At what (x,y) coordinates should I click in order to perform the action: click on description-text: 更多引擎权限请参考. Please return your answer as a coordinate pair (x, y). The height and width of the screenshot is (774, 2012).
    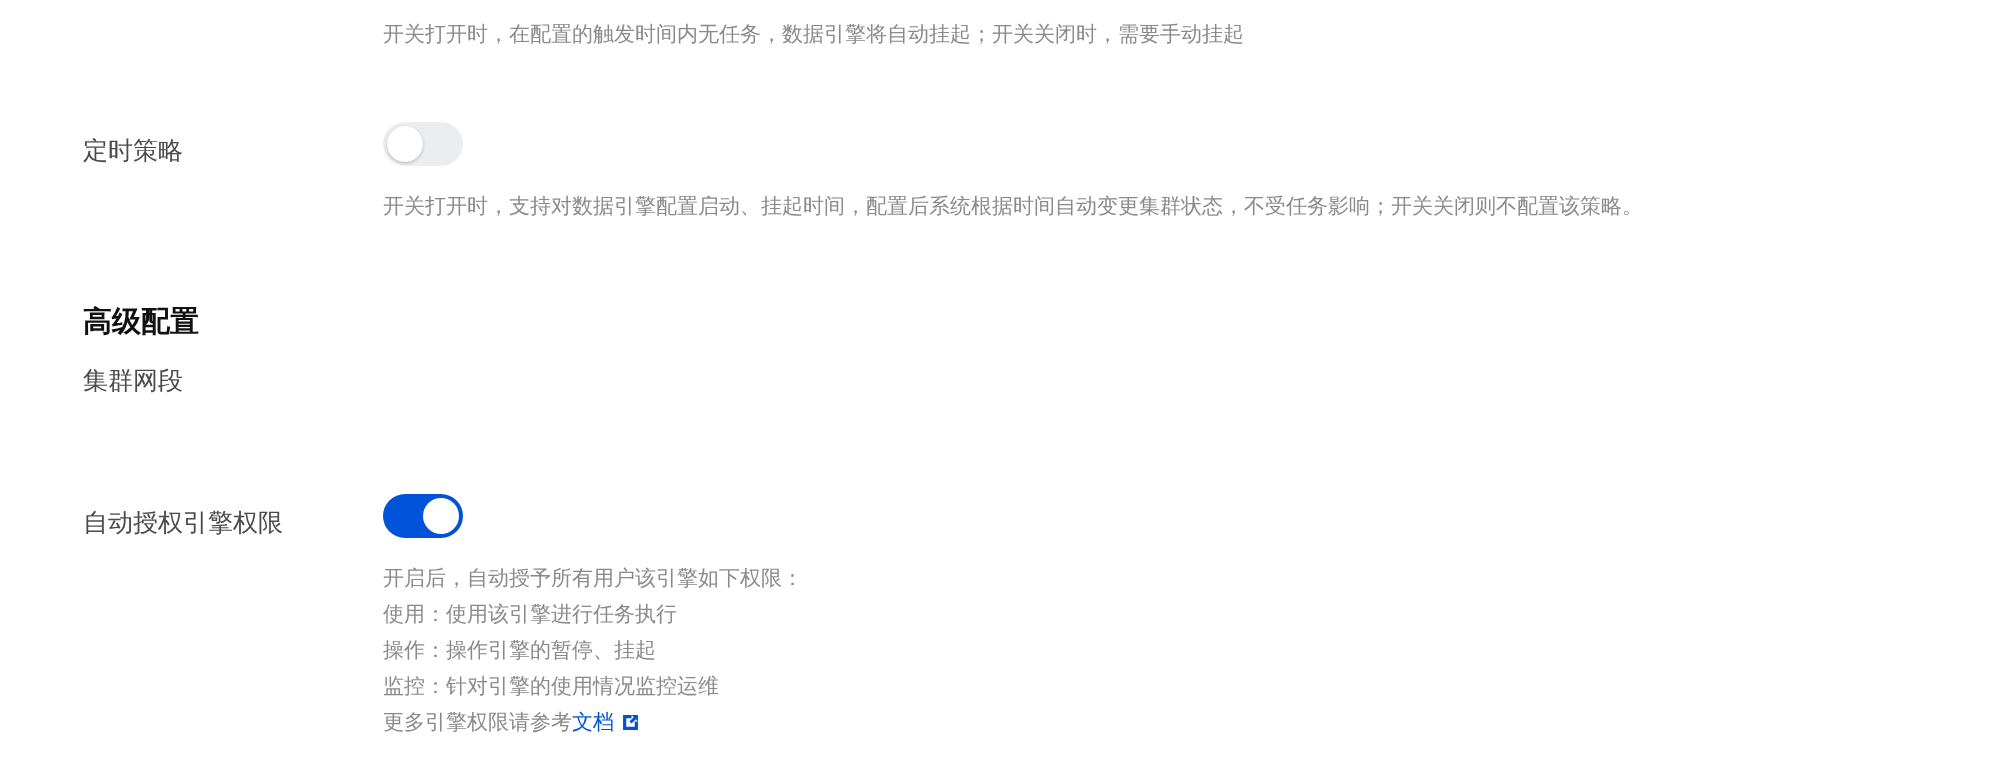
    Looking at the image, I should click on (477, 722).